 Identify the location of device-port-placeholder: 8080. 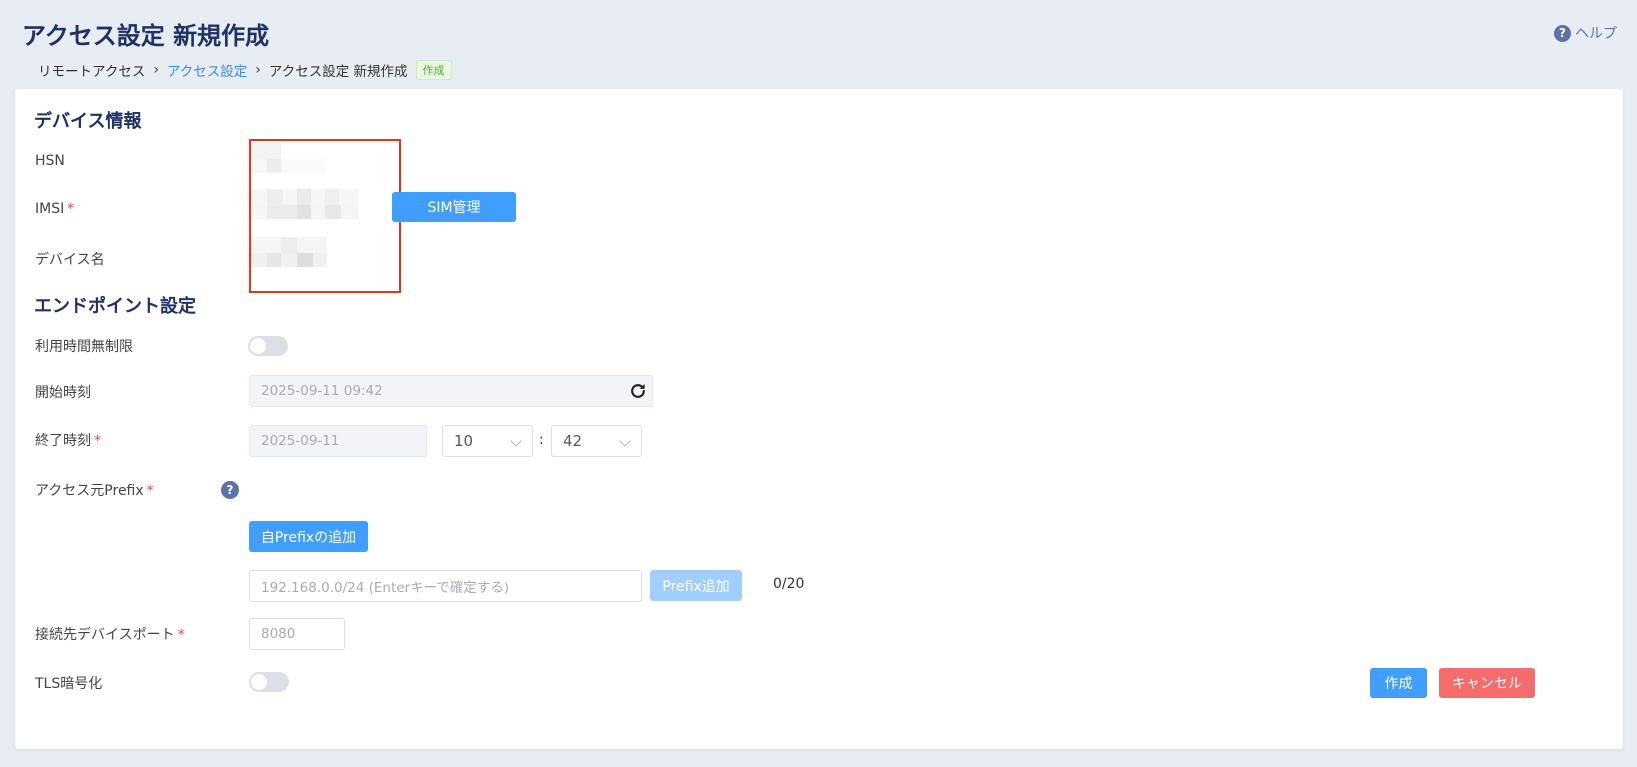
(278, 634).